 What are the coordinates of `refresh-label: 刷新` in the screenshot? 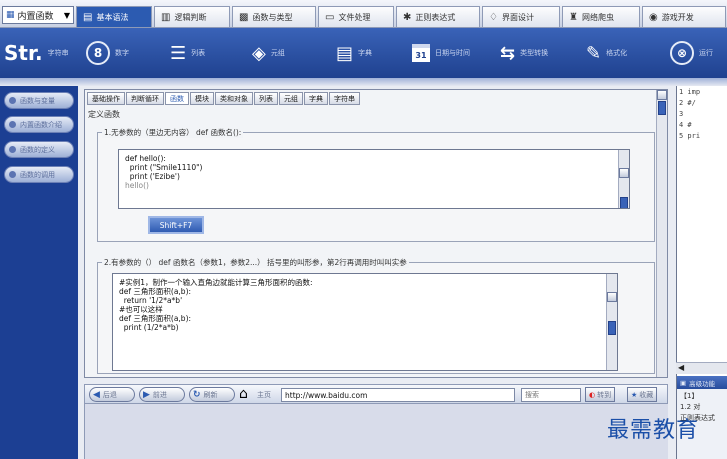 It's located at (210, 394).